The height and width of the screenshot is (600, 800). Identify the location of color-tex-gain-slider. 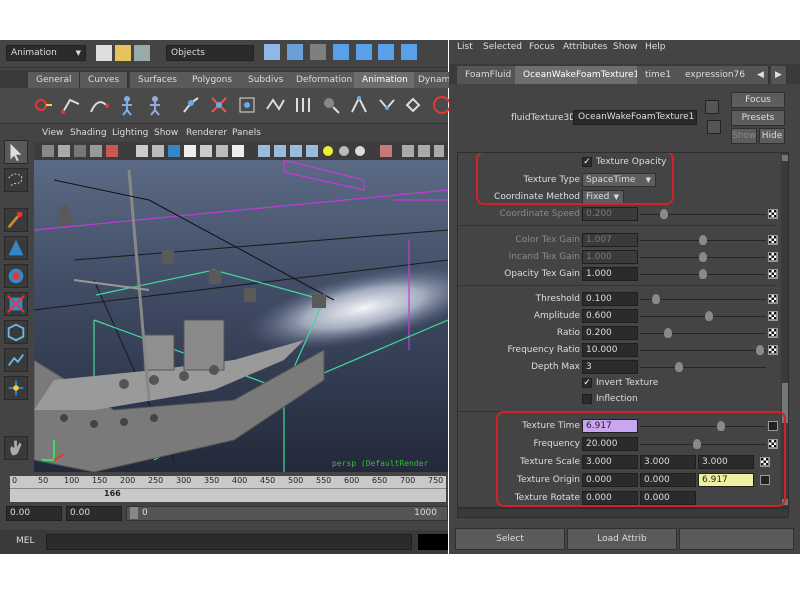
(703, 240).